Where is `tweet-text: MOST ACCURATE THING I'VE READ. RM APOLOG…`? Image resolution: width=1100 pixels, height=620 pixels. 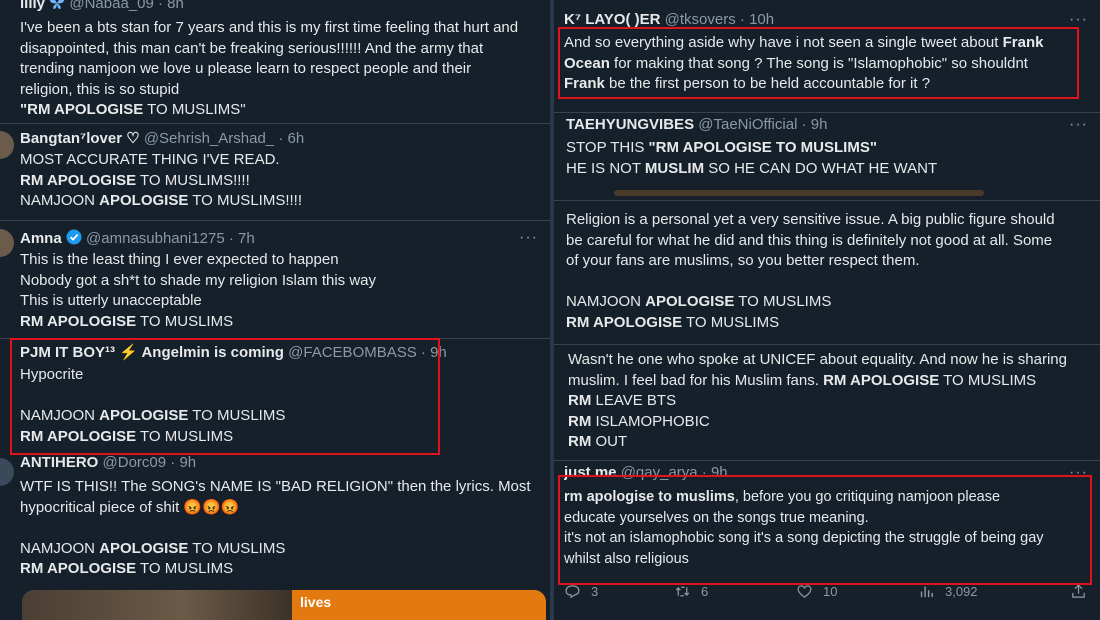 tweet-text: MOST ACCURATE THING I'VE READ. RM APOLOG… is located at coordinates (279, 181).